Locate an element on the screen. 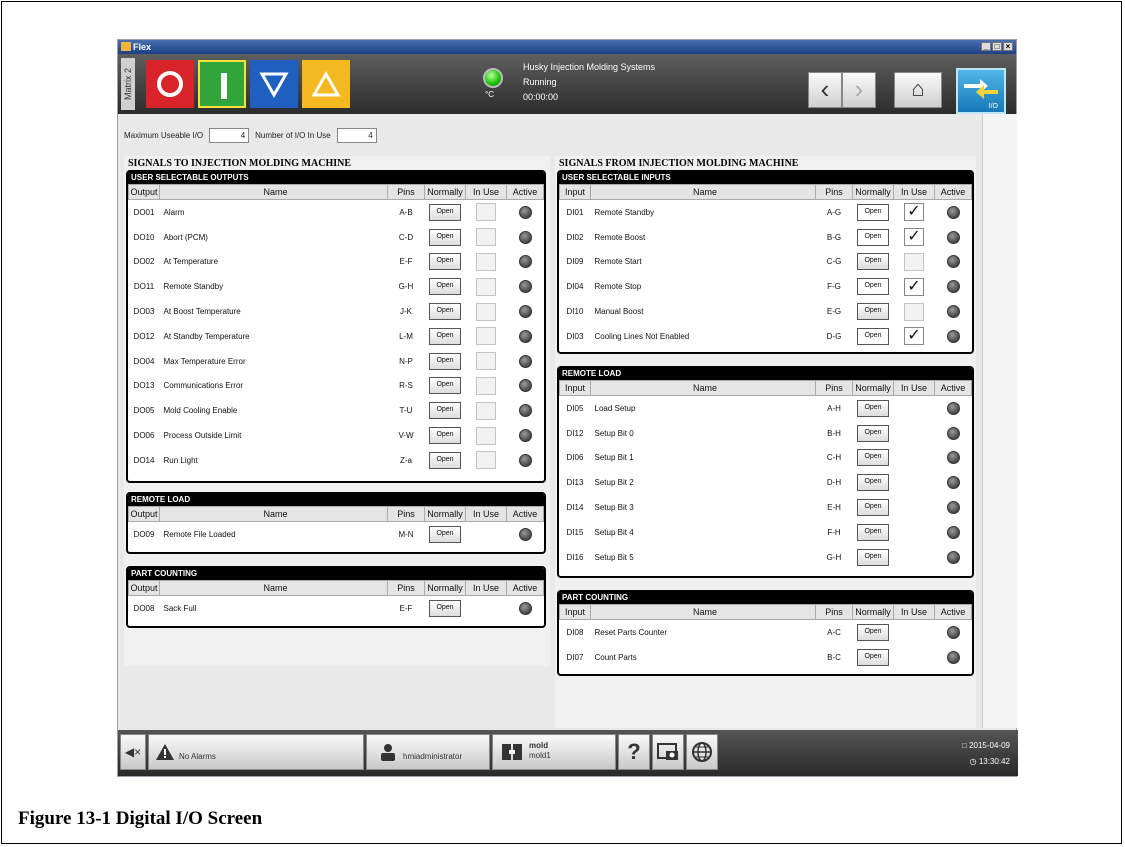  in-use-cell: ✓ is located at coordinates (914, 286).